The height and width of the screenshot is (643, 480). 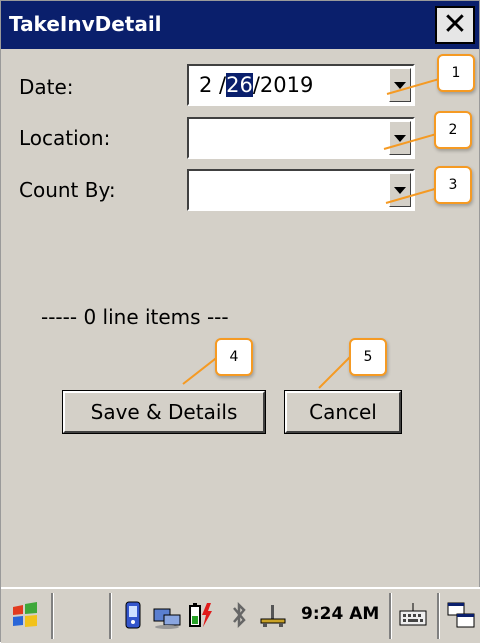 I want to click on battery-charging-icon, so click(x=201, y=615).